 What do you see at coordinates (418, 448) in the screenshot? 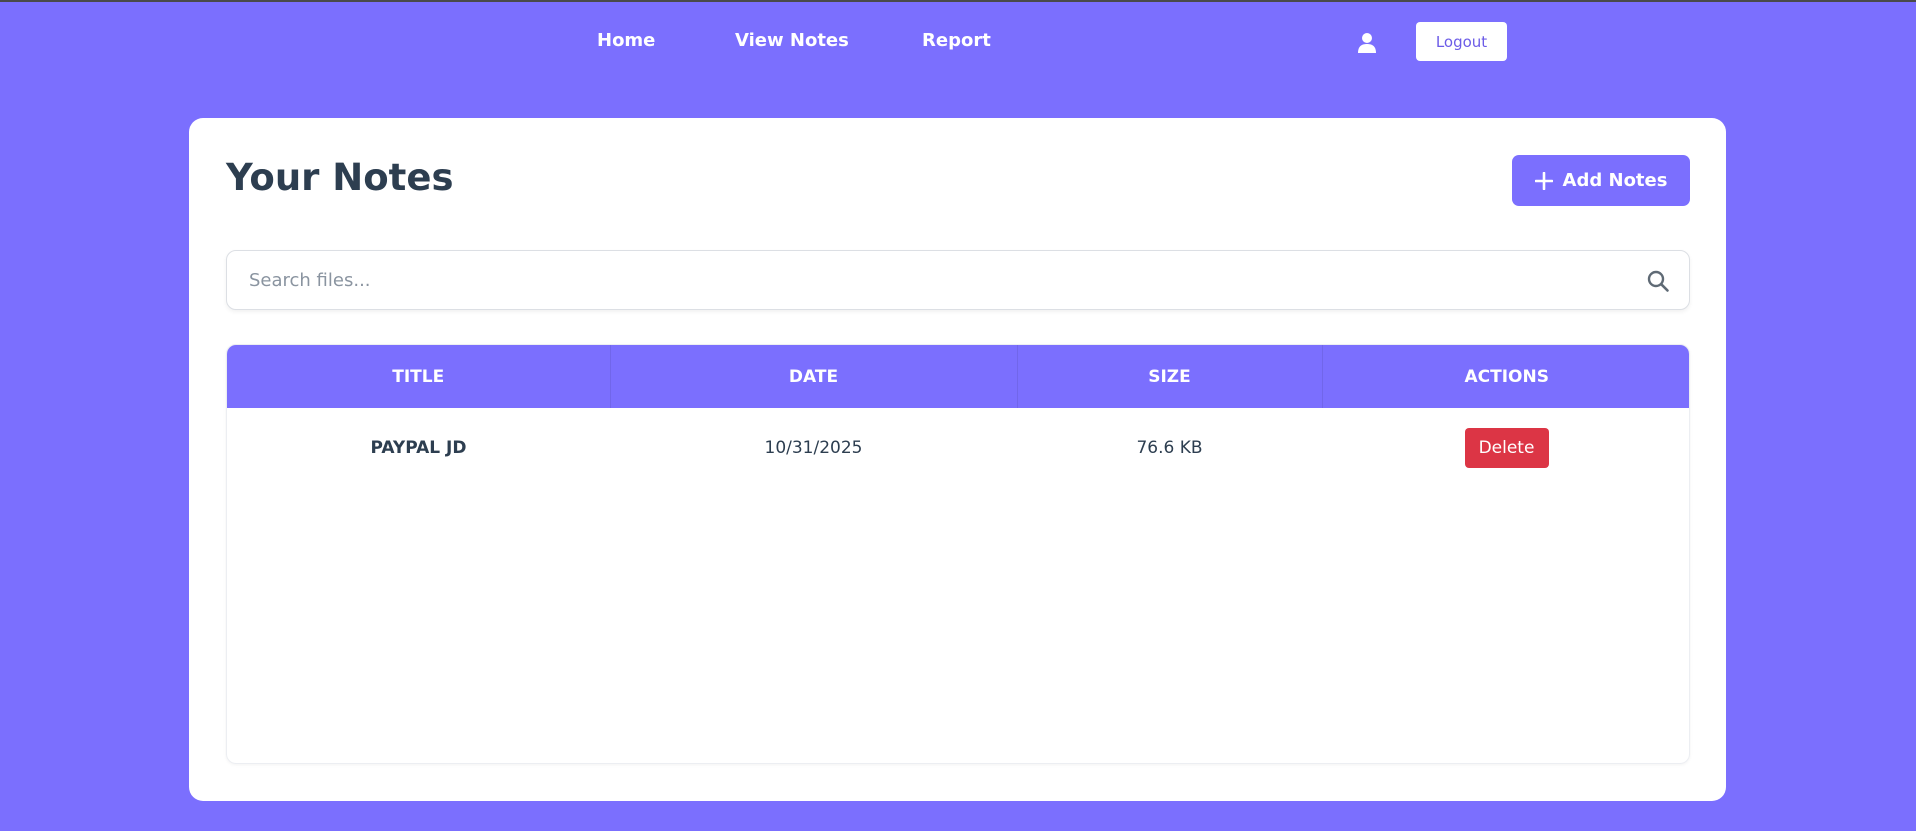
I see `note-title-cell: PAYPAL JD` at bounding box center [418, 448].